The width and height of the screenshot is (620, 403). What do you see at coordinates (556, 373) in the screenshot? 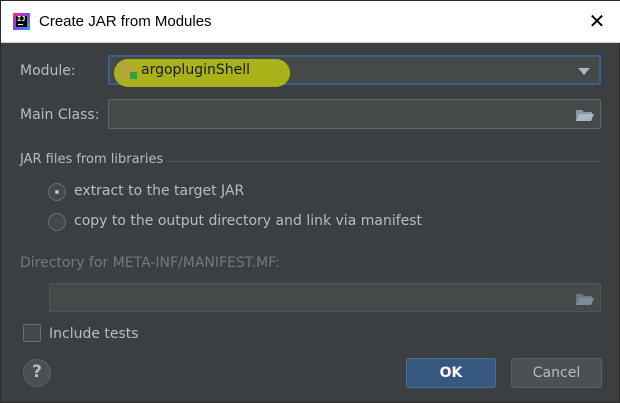
I see `cancel-button: Cancel` at bounding box center [556, 373].